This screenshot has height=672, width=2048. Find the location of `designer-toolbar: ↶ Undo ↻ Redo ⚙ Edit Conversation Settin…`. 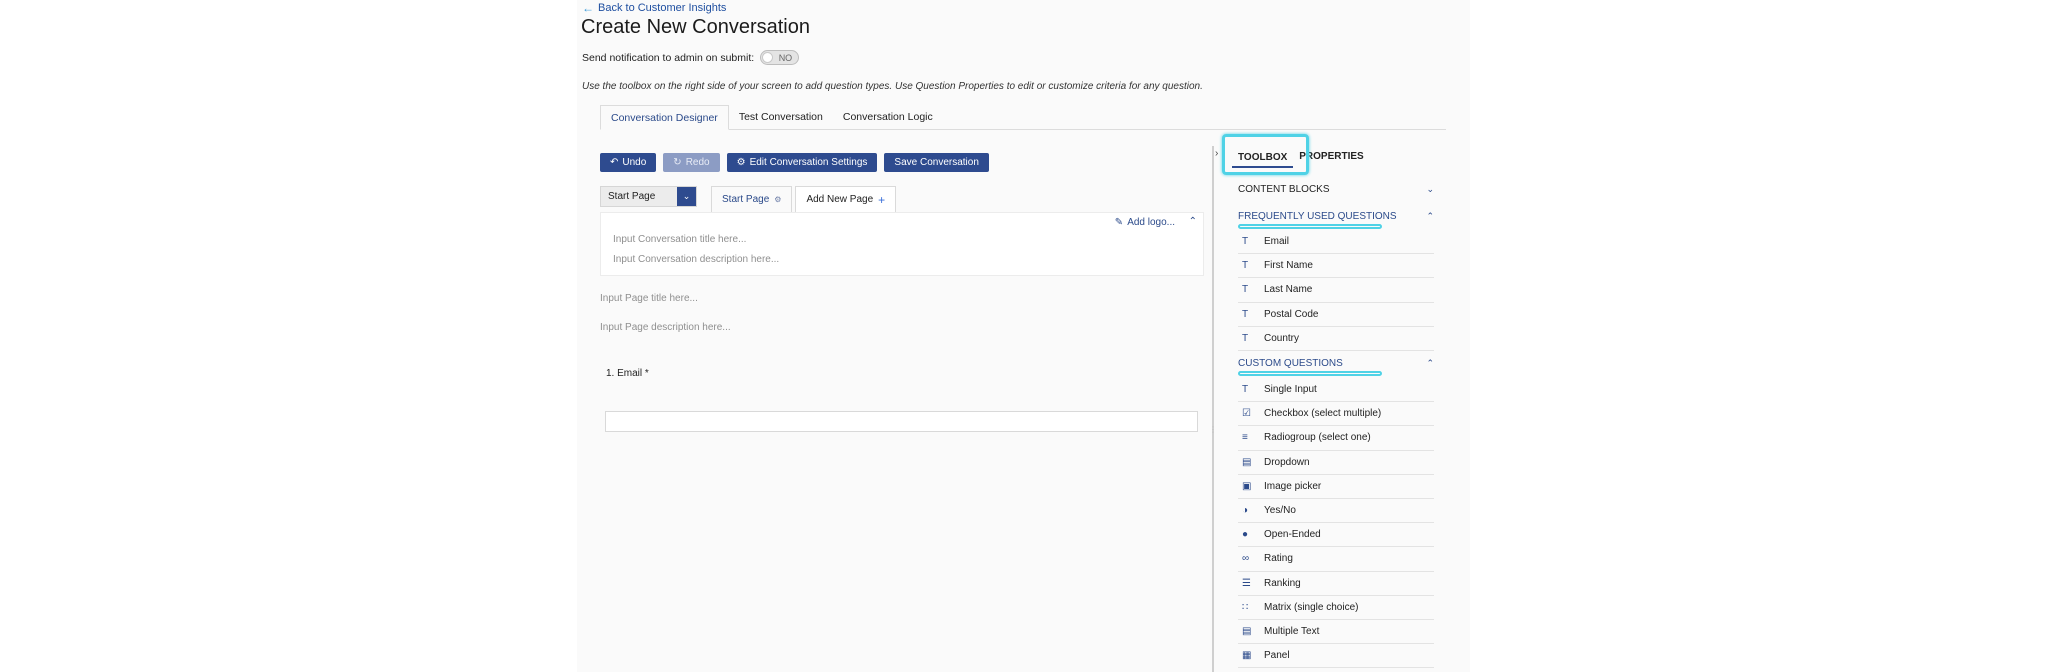

designer-toolbar: ↶ Undo ↻ Redo ⚙ Edit Conversation Settin… is located at coordinates (794, 162).